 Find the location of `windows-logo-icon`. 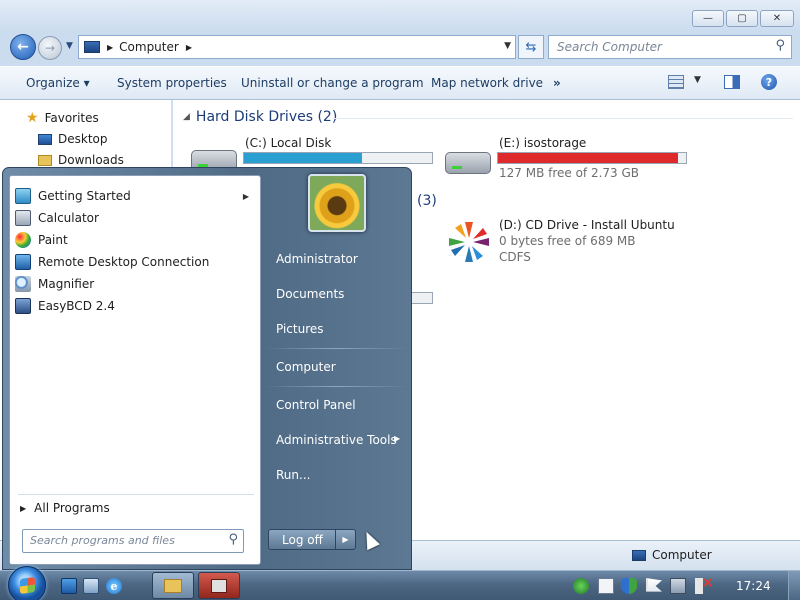

windows-logo-icon is located at coordinates (27, 585).